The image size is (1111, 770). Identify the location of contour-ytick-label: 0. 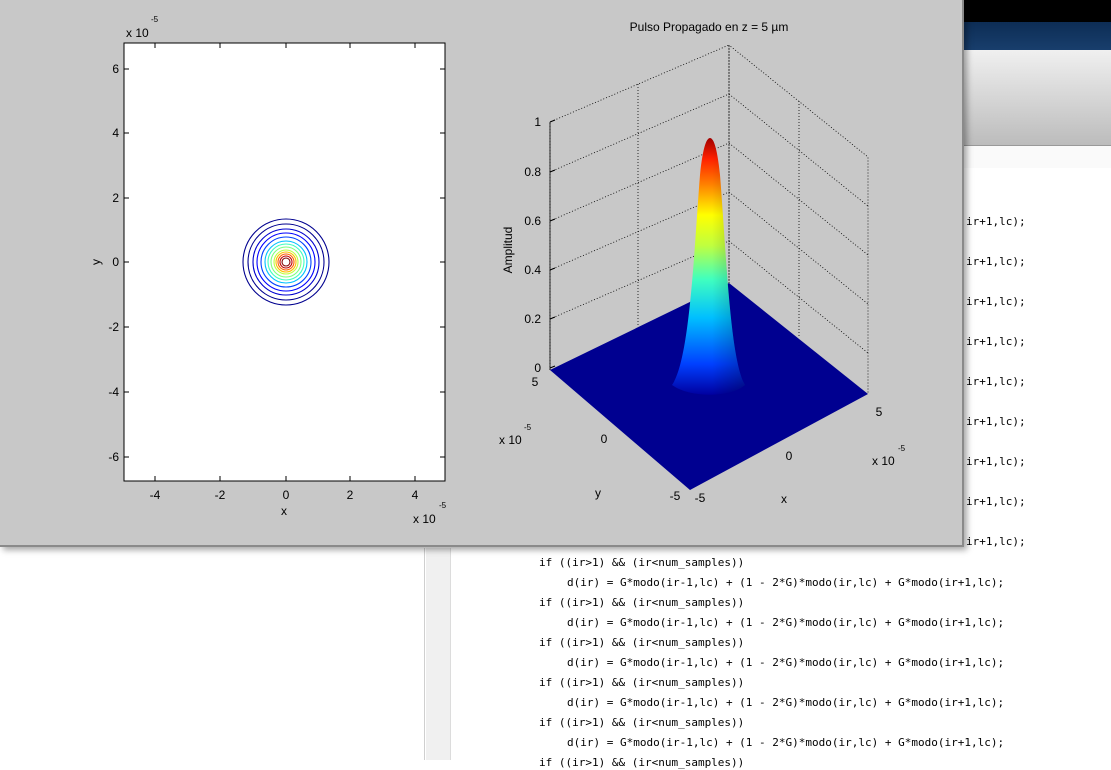
(115, 262).